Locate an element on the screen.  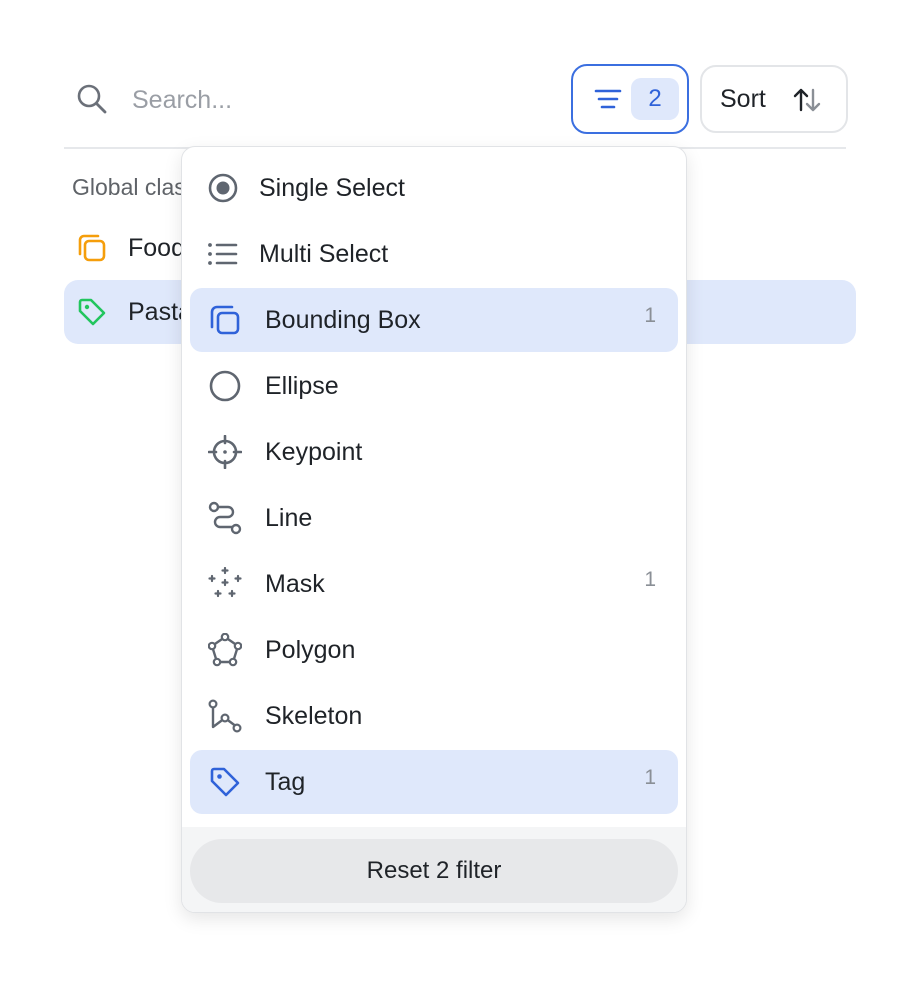
keypoint-icon is located at coordinates (225, 452).